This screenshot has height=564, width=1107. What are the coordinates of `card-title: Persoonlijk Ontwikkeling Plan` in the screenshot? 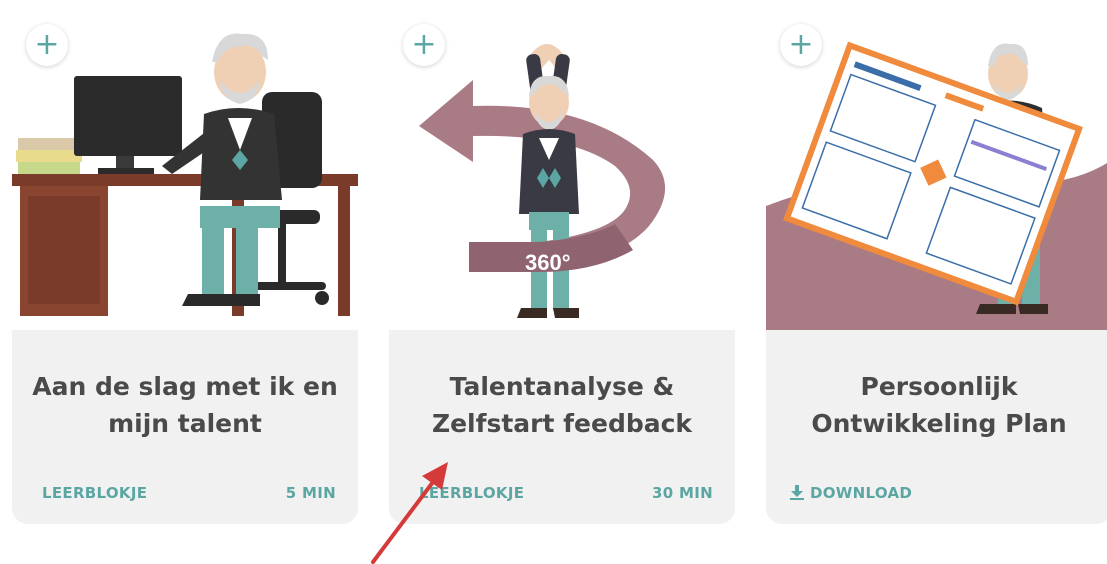 It's located at (936, 405).